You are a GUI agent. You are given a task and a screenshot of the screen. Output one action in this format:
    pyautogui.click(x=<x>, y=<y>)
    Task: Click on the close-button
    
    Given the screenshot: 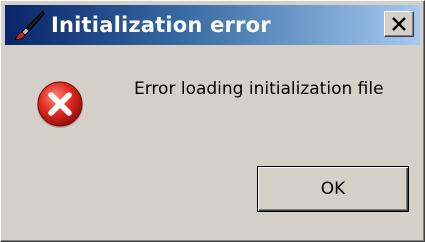 What is the action you would take?
    pyautogui.click(x=399, y=24)
    